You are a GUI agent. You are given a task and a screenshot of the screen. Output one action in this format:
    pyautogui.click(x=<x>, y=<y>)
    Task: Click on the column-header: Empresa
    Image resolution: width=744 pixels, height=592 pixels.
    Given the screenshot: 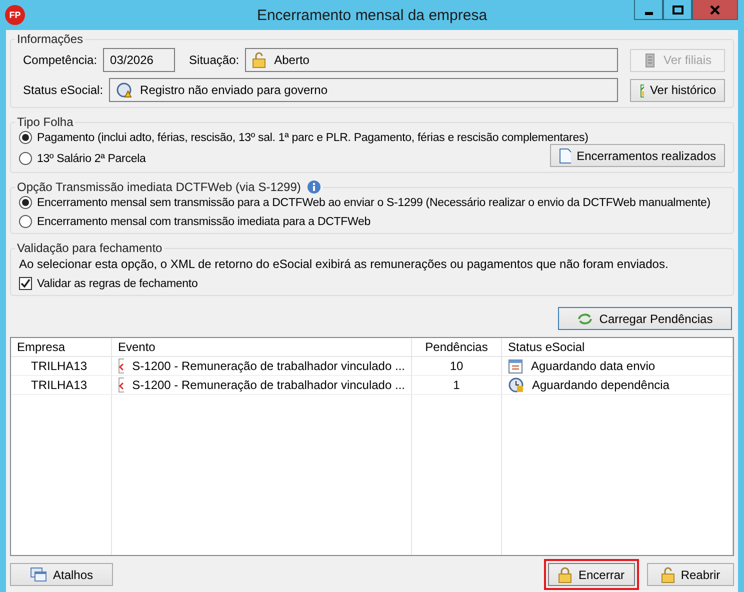 What is the action you would take?
    pyautogui.click(x=61, y=347)
    